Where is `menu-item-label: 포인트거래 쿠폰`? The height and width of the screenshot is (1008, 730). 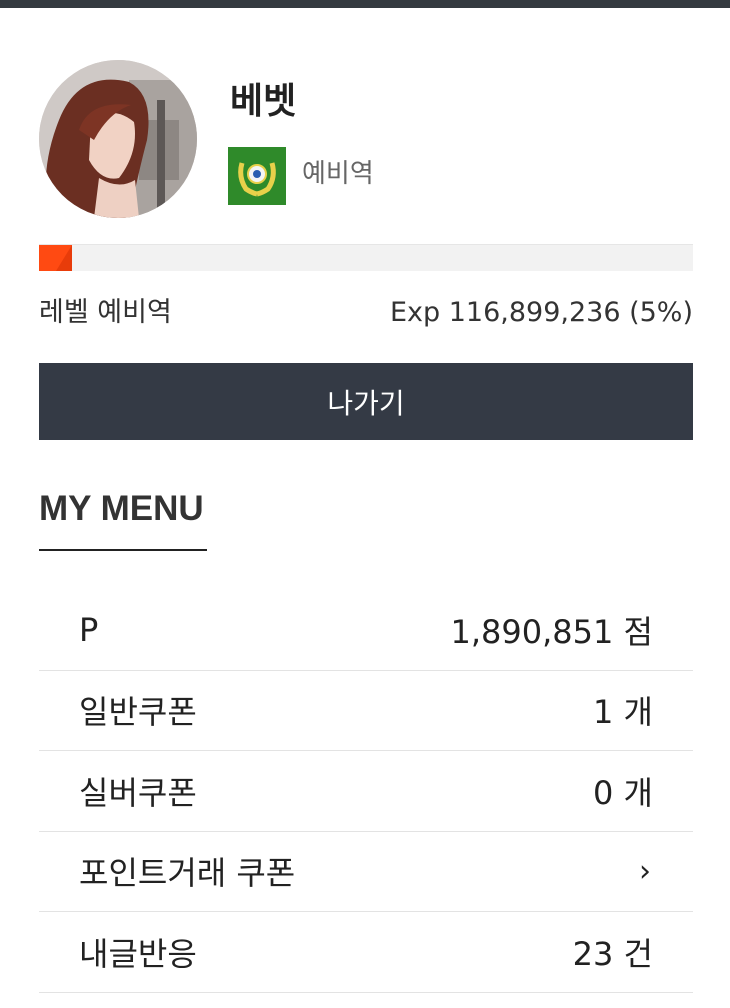
menu-item-label: 포인트거래 쿠폰 is located at coordinates (187, 873).